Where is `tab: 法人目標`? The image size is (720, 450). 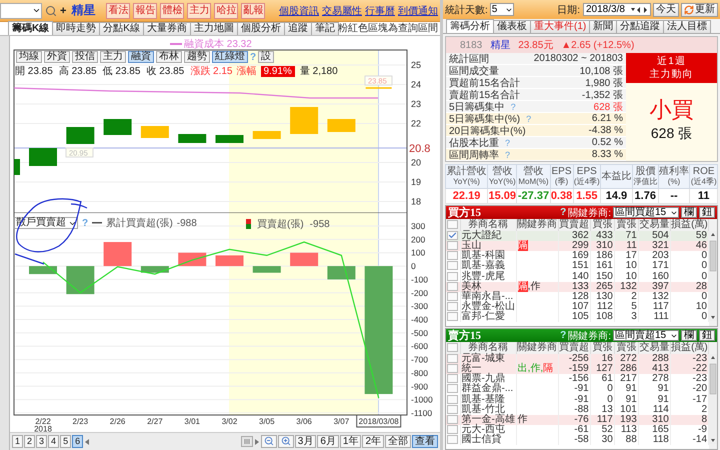 tab: 法人目標 is located at coordinates (687, 26).